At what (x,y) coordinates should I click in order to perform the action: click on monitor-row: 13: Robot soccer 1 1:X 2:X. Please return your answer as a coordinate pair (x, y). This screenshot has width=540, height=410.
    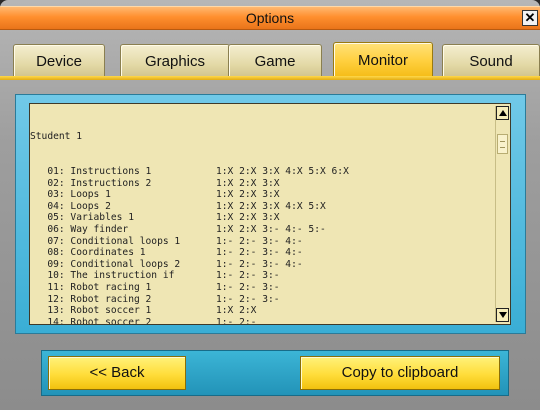
    Looking at the image, I should click on (261, 311).